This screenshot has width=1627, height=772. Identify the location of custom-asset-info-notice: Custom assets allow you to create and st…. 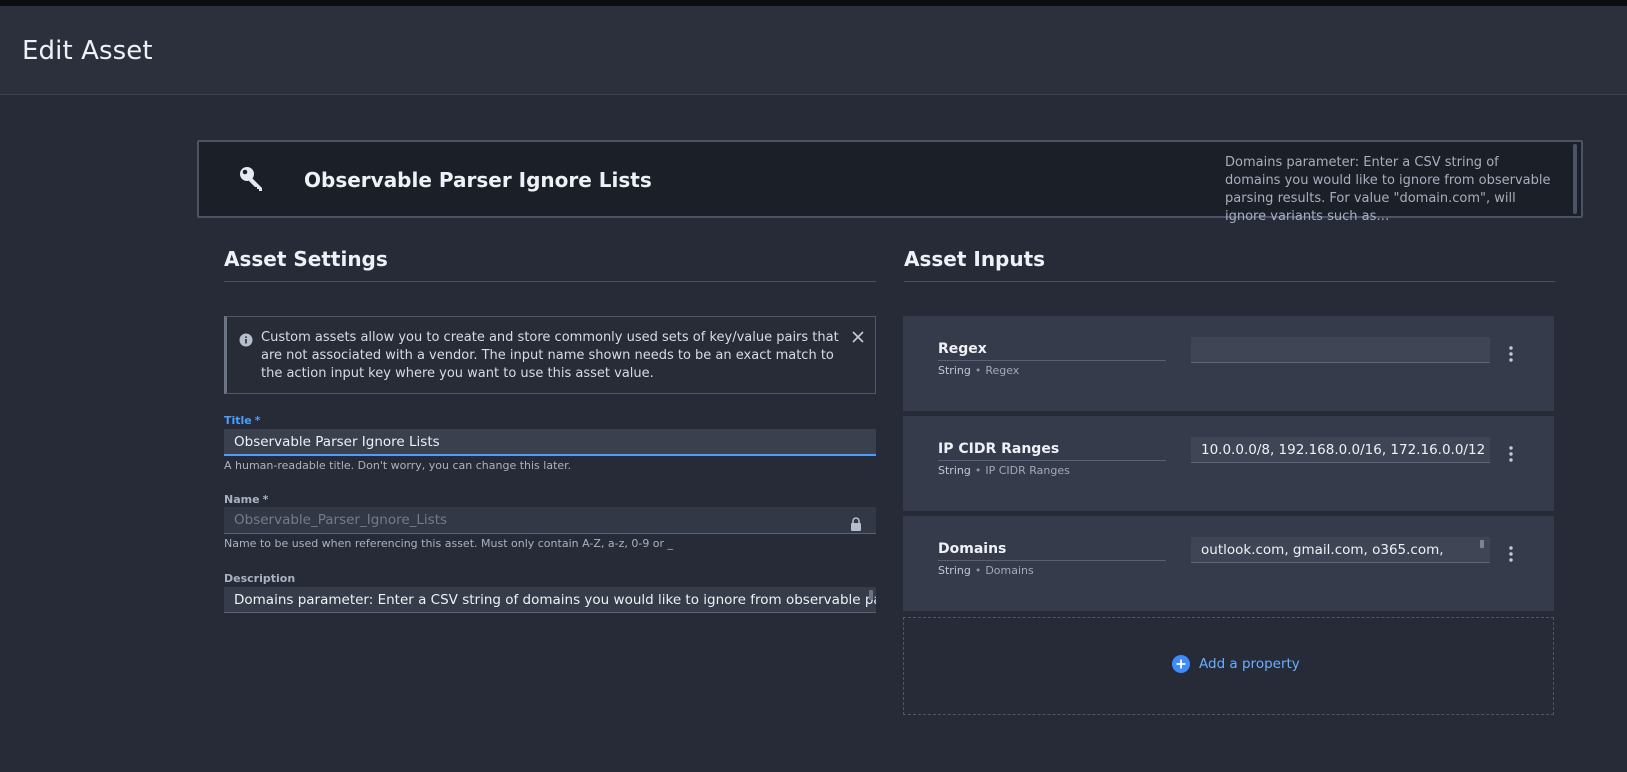
(550, 355).